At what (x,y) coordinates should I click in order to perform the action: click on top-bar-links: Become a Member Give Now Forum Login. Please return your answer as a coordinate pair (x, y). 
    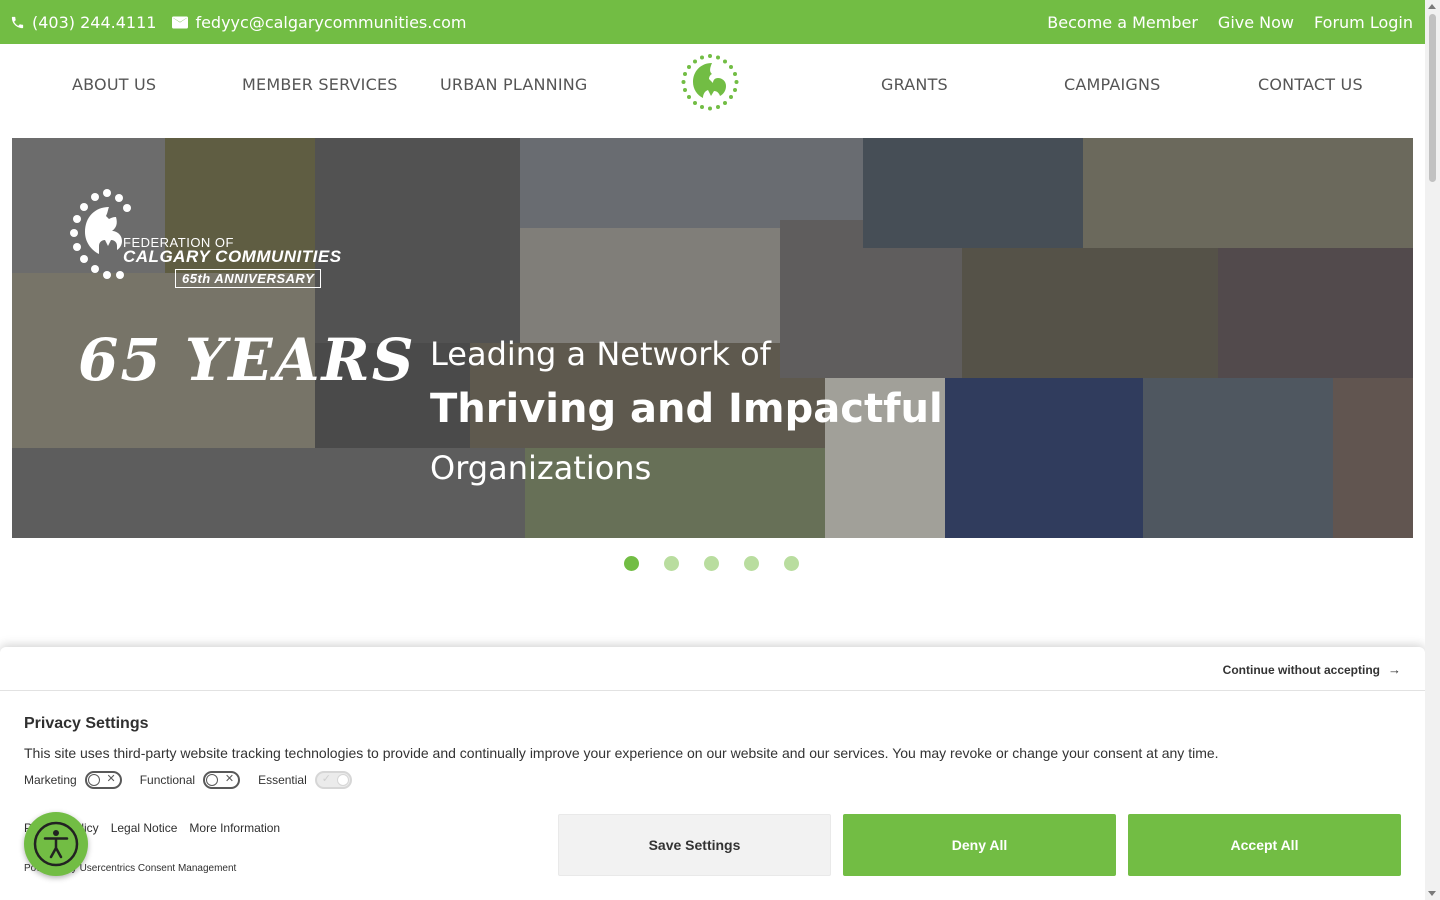
    Looking at the image, I should click on (1220, 22).